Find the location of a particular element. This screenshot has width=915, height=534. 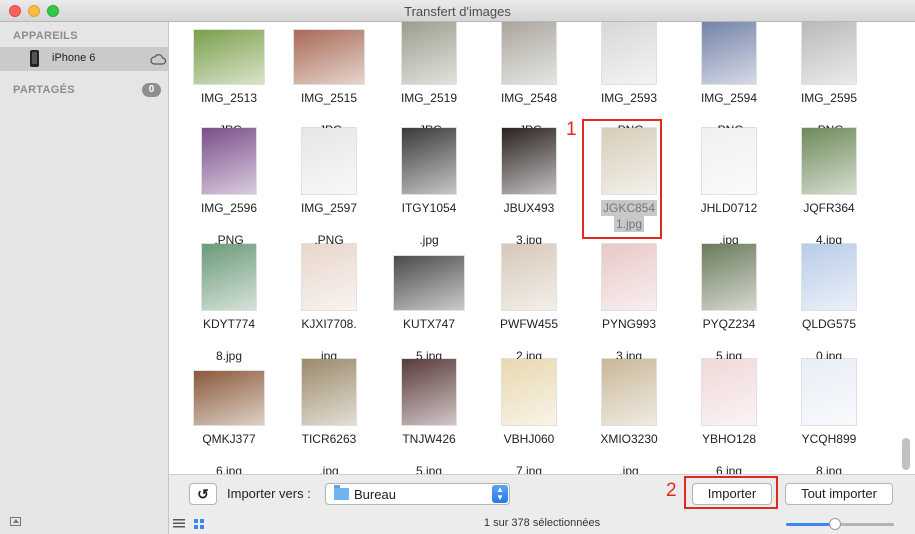

photo-filename: YCQH899 8.jpg is located at coordinates (829, 452).